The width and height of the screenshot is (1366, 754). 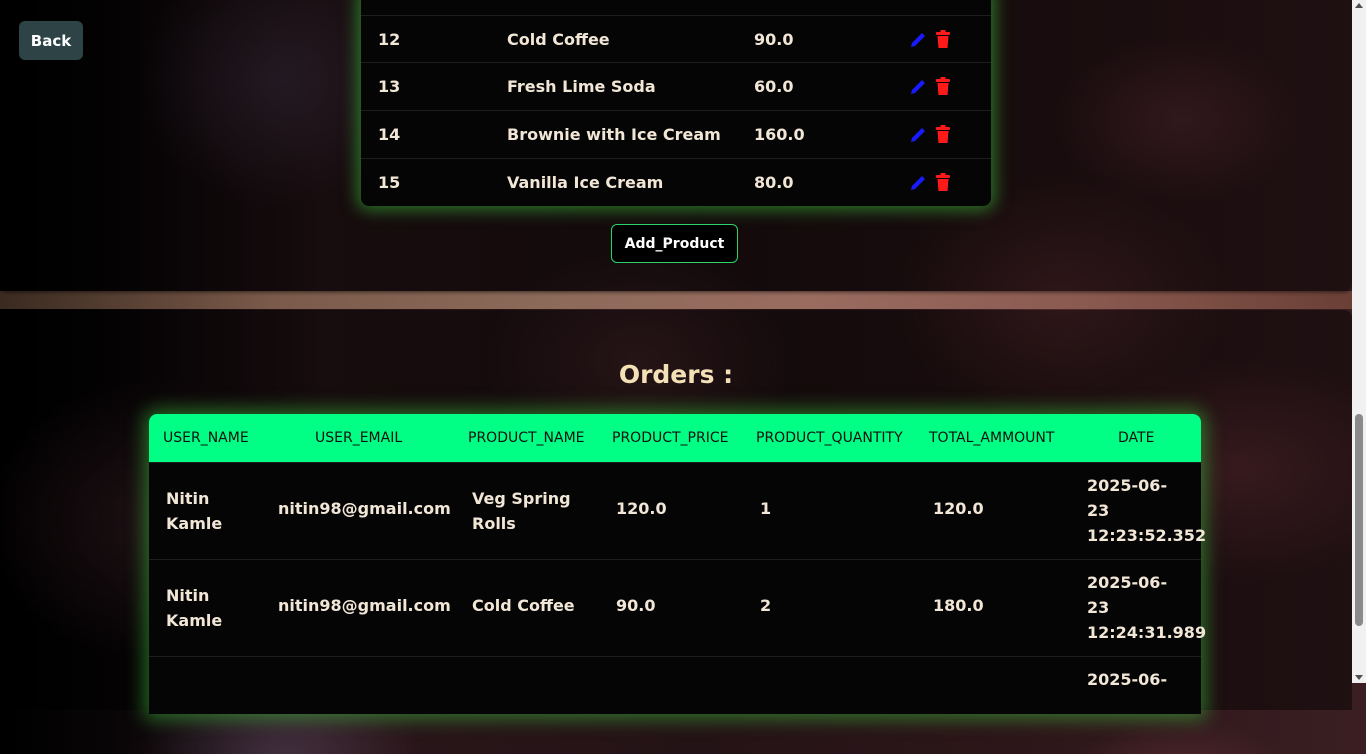 What do you see at coordinates (676, 86) in the screenshot?
I see `product-row: 13 Fresh Lime Soda 60.0` at bounding box center [676, 86].